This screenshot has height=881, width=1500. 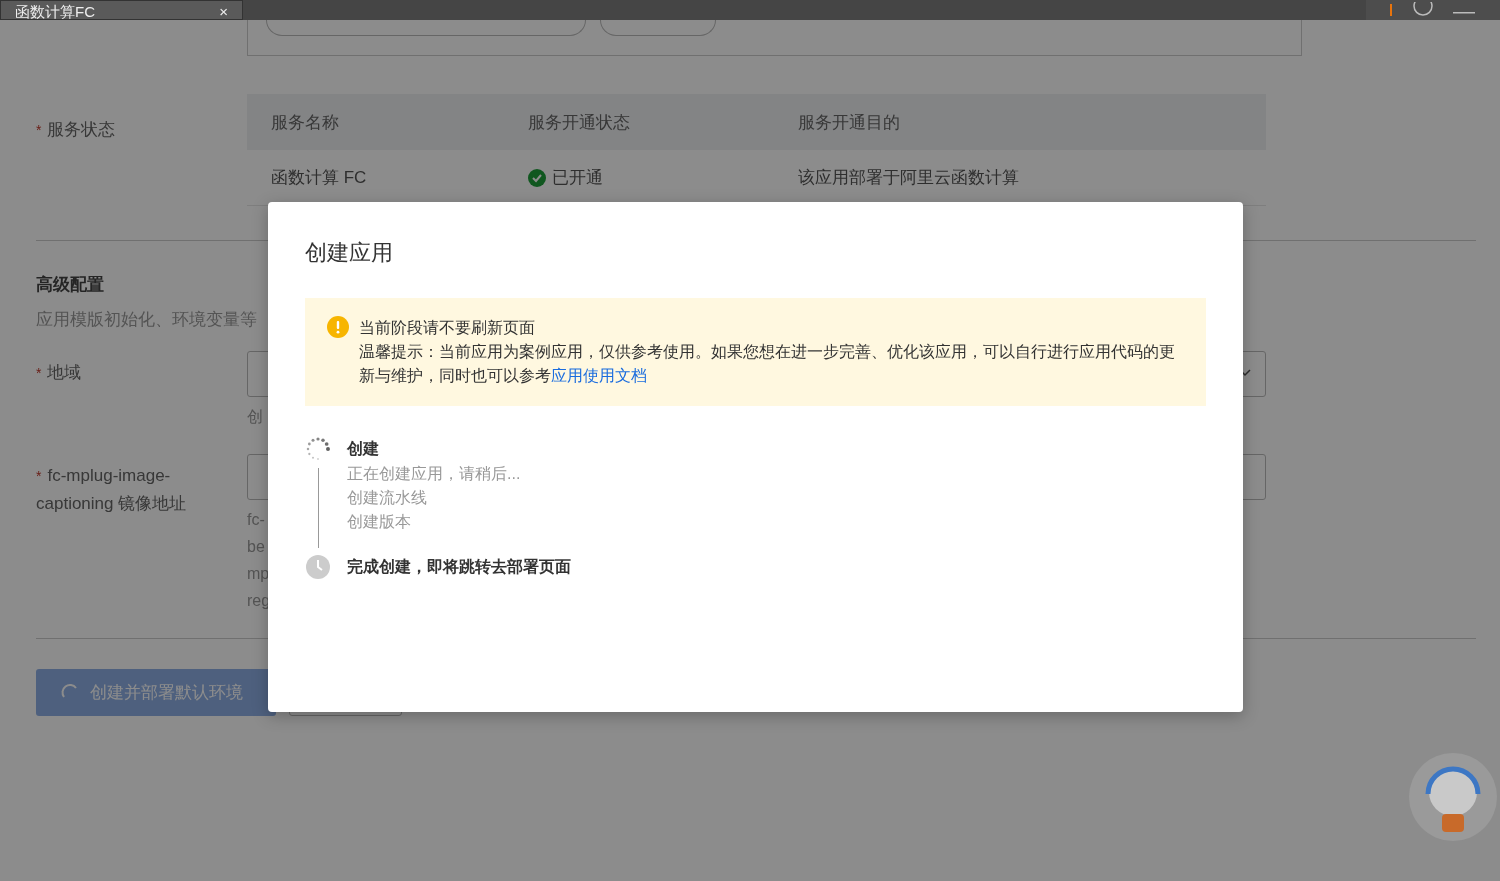 What do you see at coordinates (447, 328) in the screenshot?
I see `alert-title: 当前阶段请不要刷新页面` at bounding box center [447, 328].